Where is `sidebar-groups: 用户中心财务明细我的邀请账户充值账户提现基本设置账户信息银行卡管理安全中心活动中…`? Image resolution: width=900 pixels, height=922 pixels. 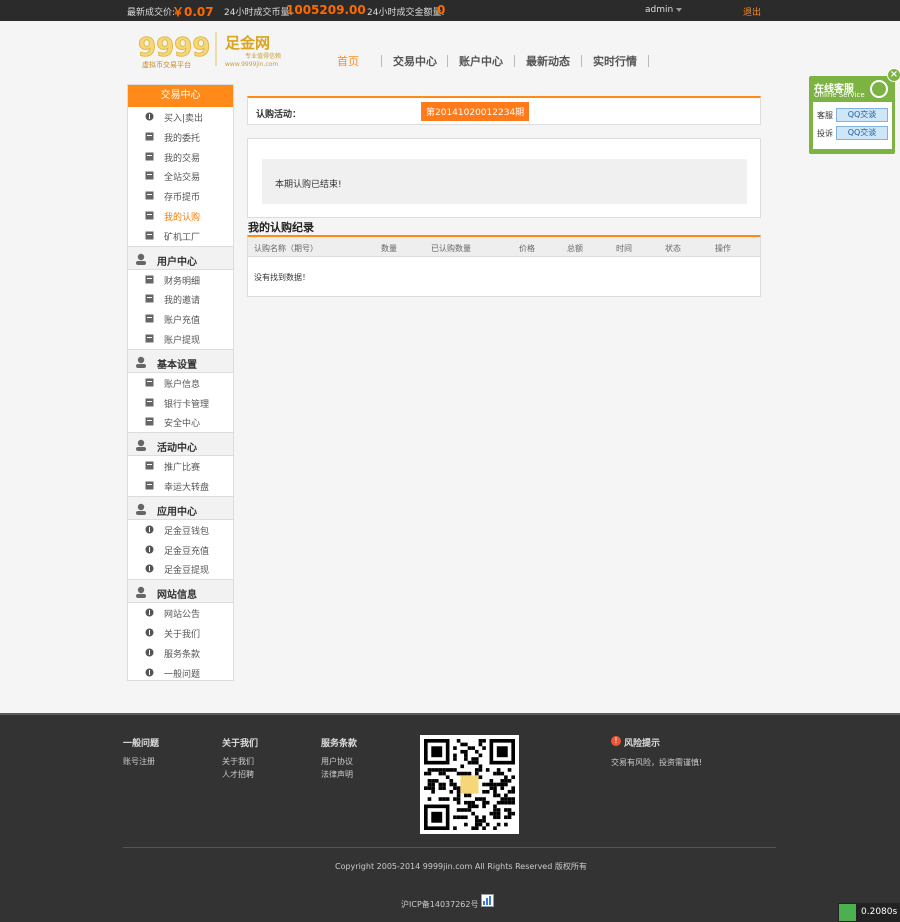
sidebar-groups: 用户中心财务明细我的邀请账户充值账户提现基本设置账户信息银行卡管理安全中心活动中… is located at coordinates (180, 464).